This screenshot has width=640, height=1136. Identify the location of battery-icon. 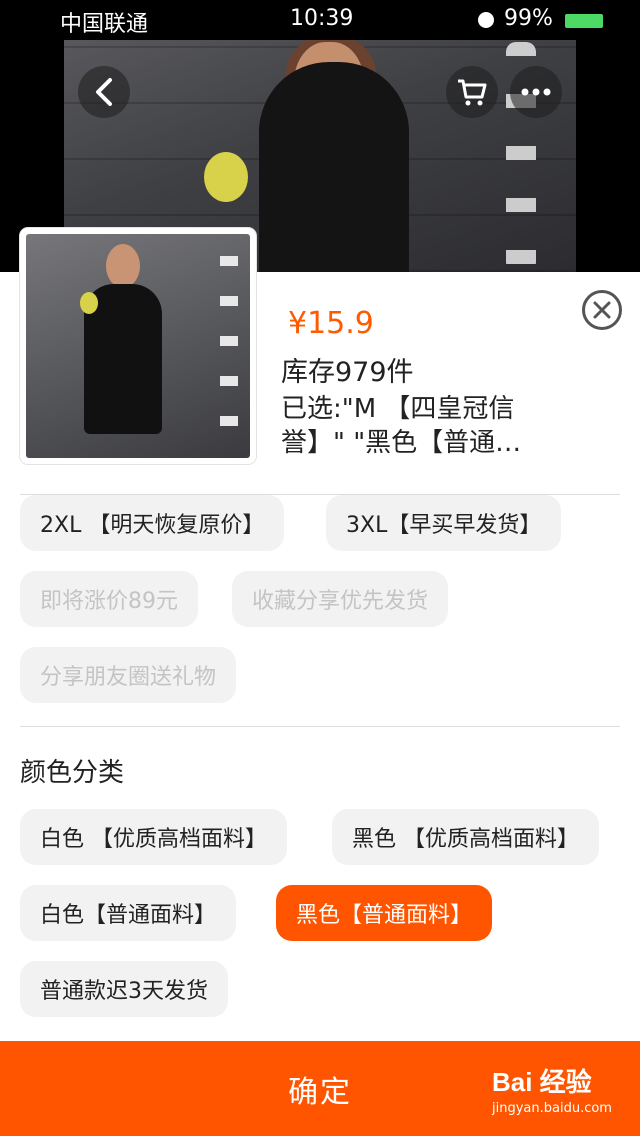
(584, 21).